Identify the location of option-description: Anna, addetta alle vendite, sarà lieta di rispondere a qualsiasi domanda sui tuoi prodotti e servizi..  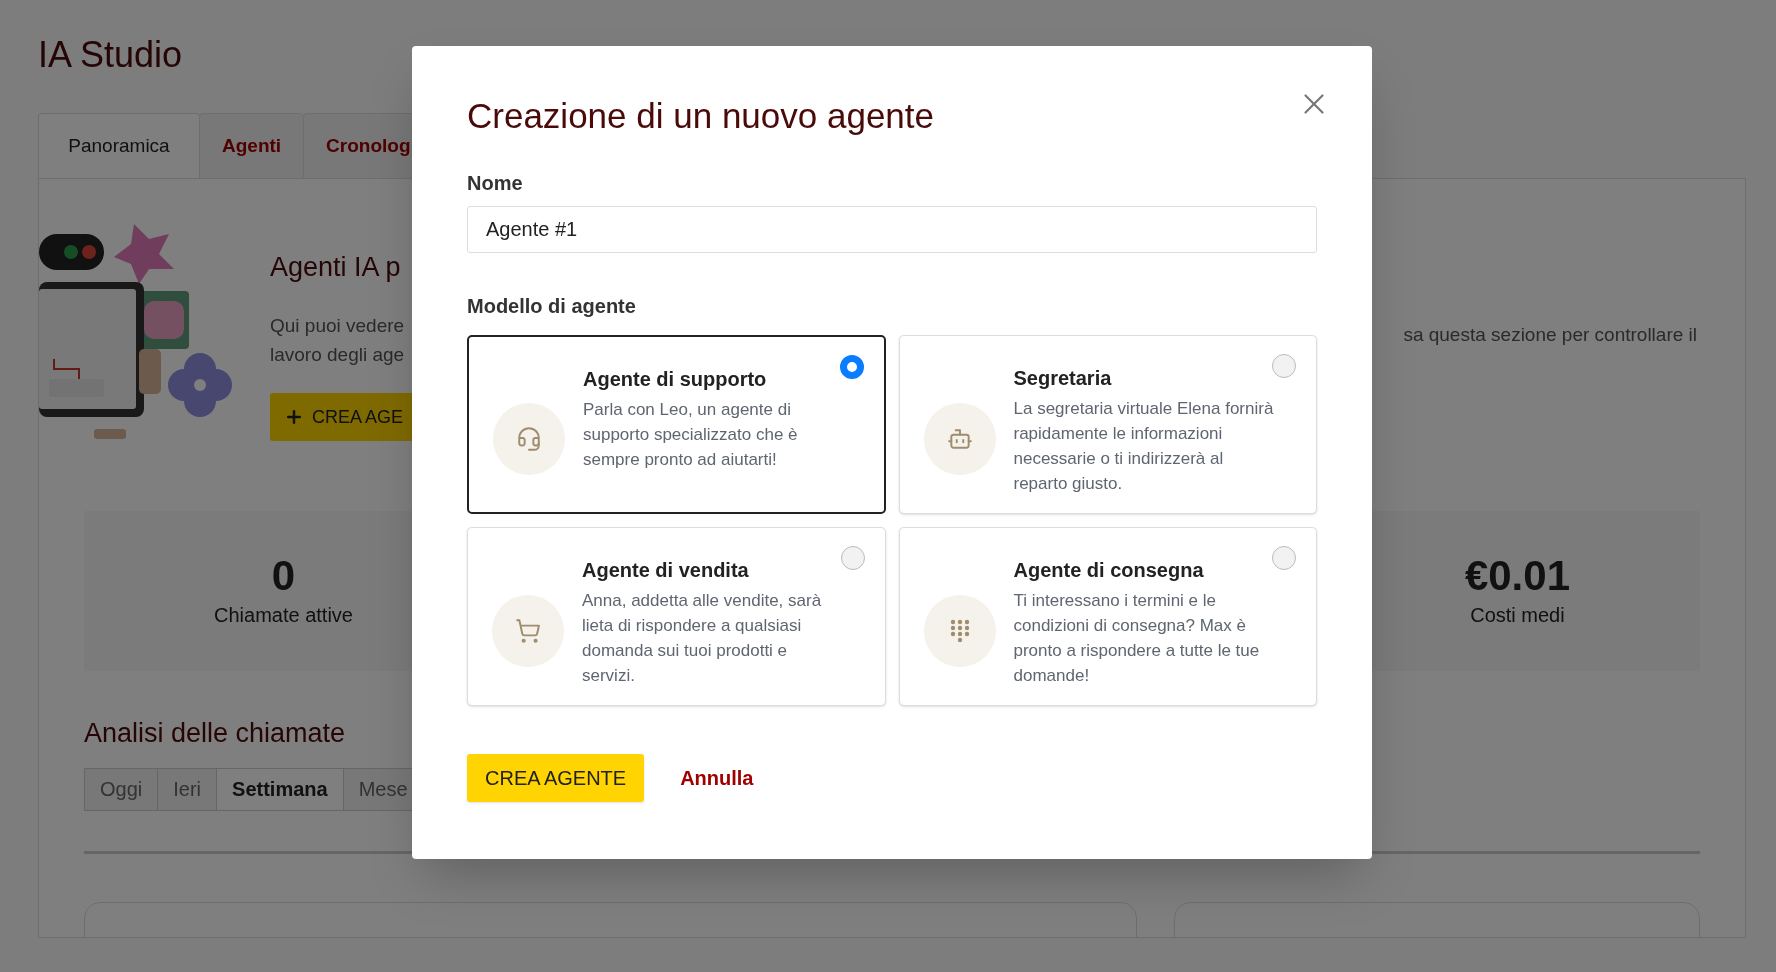
(702, 638).